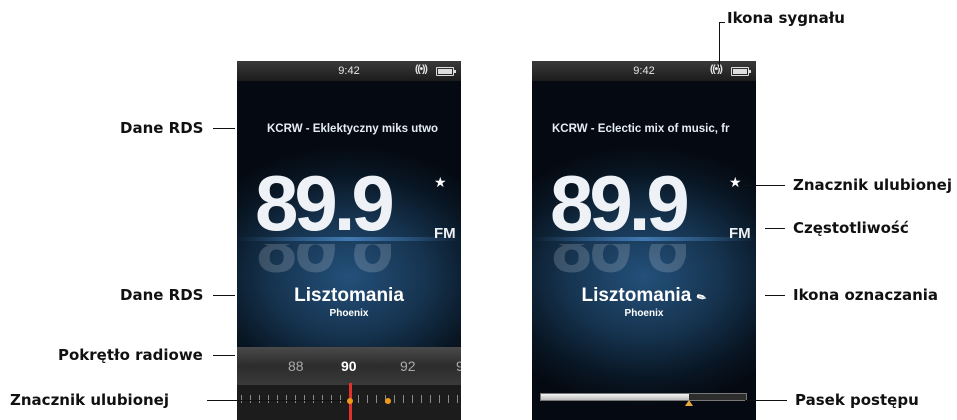 The image size is (957, 420). I want to click on callout-frequency: Częstotliwość, so click(851, 228).